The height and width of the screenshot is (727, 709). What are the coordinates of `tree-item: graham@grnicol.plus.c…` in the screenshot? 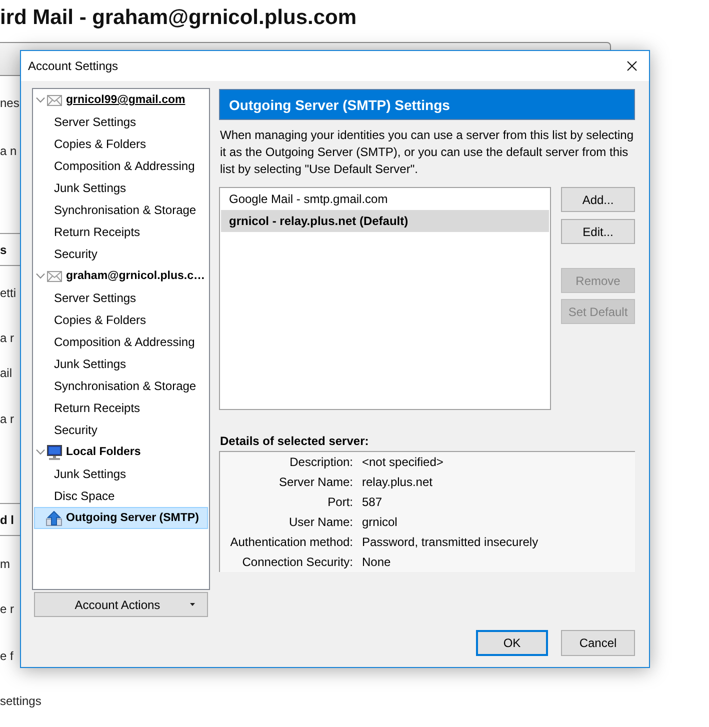 It's located at (121, 276).